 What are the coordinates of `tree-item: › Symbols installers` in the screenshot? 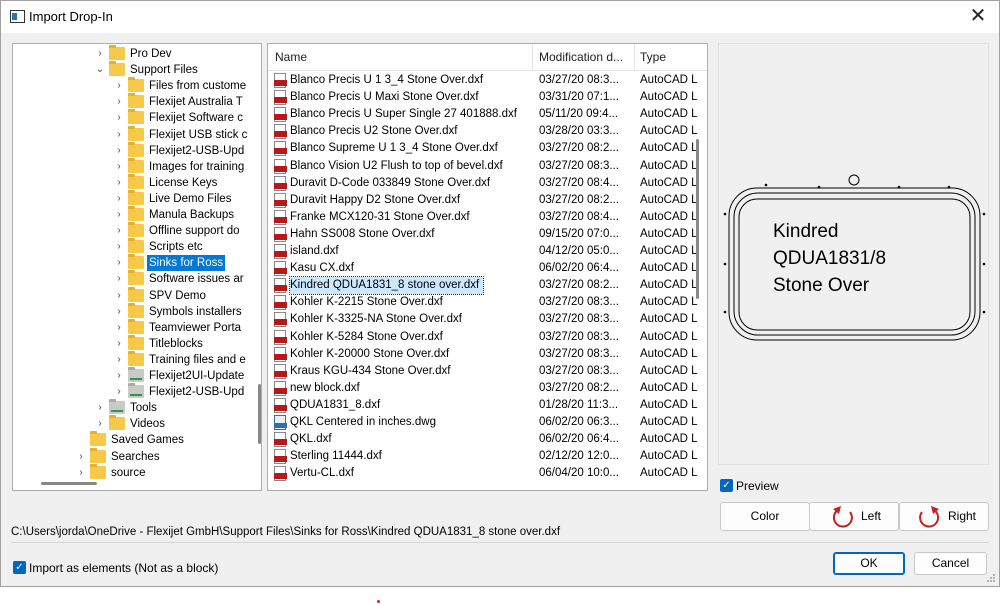 It's located at (133, 311).